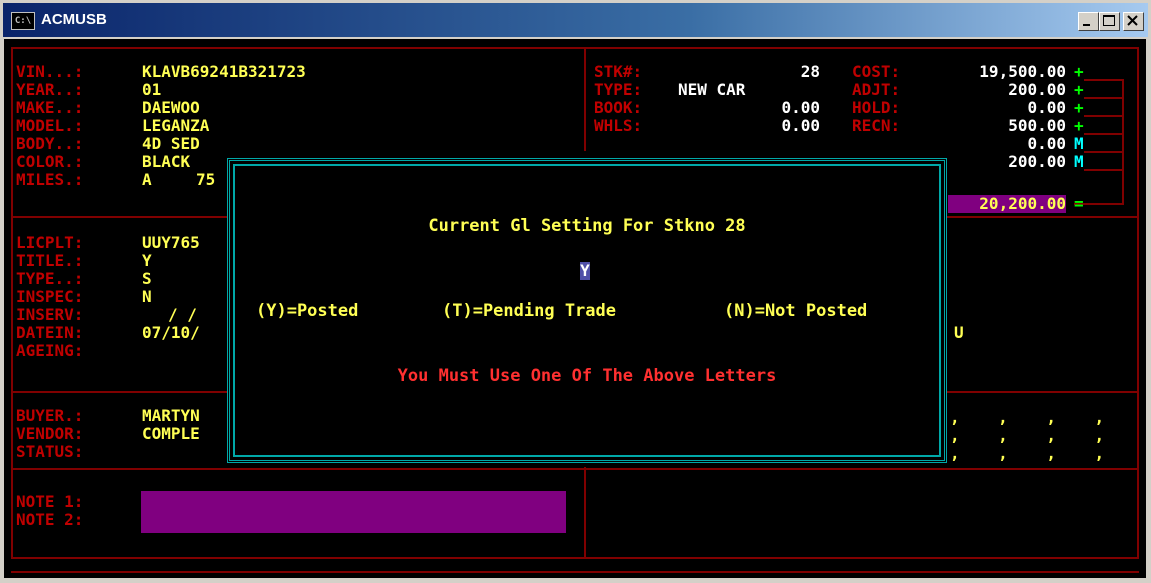 The image size is (1151, 583). Describe the element at coordinates (171, 434) in the screenshot. I see `vendor-value: COMPLE` at that location.